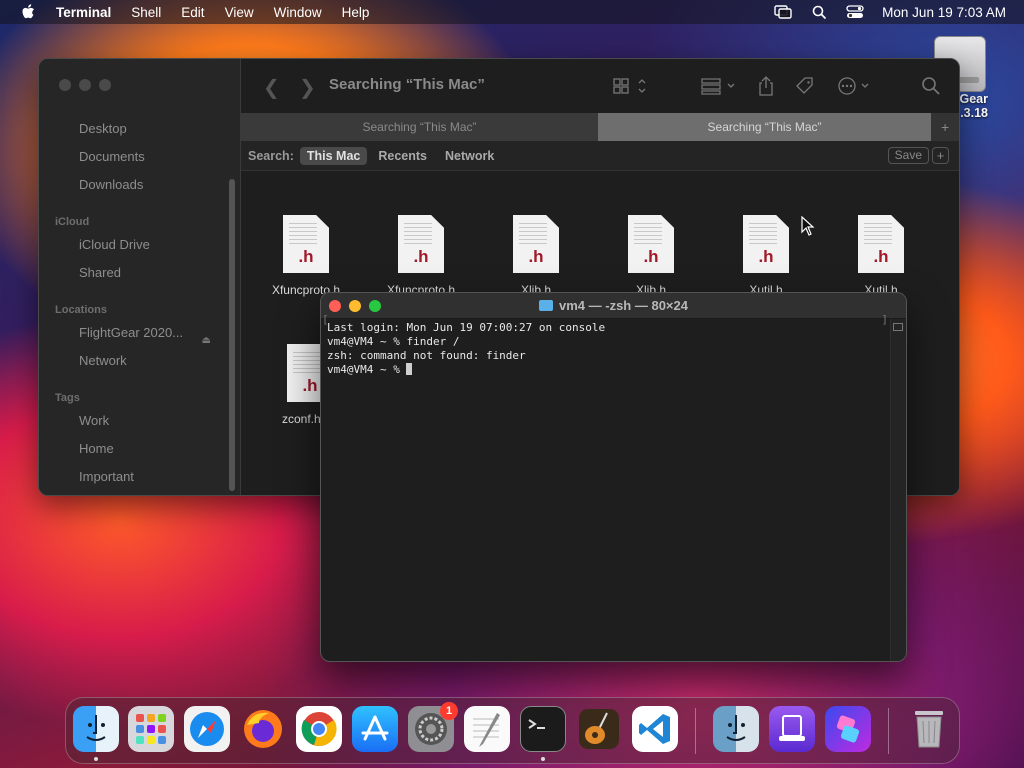 Image resolution: width=1024 pixels, height=768 pixels. What do you see at coordinates (367, 369) in the screenshot?
I see `terminal-prompt: vm4@VM4 ~ %` at bounding box center [367, 369].